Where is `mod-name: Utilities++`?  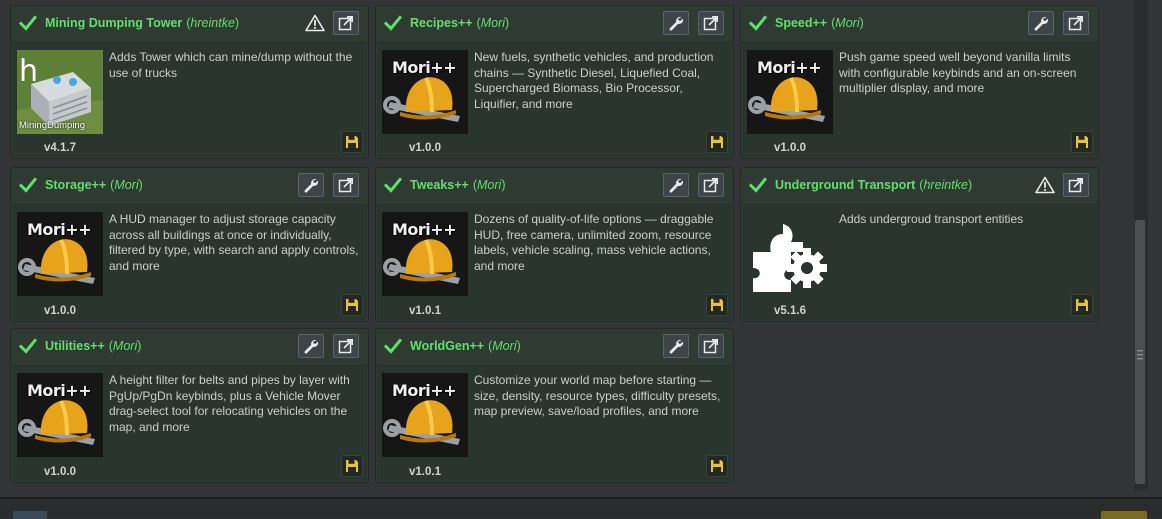
mod-name: Utilities++ is located at coordinates (75, 346).